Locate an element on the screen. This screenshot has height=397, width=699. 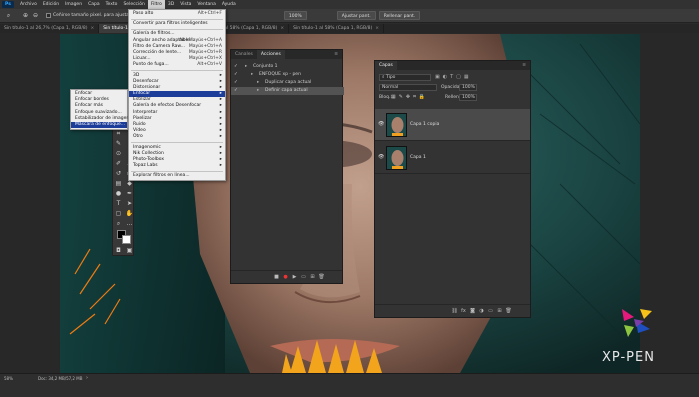
menu-capa: Capa is located at coordinates (94, 4).